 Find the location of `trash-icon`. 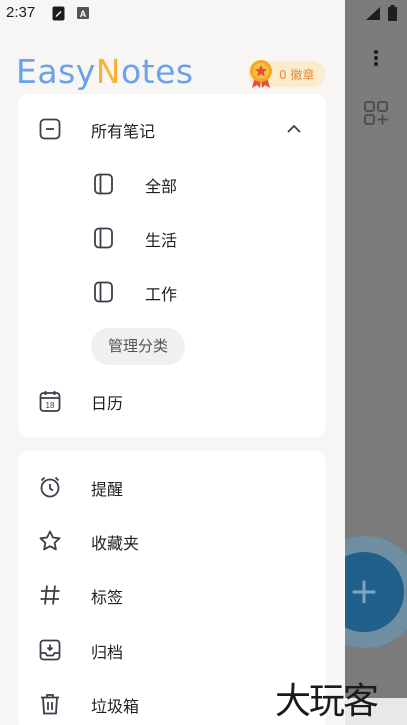

trash-icon is located at coordinates (50, 704).